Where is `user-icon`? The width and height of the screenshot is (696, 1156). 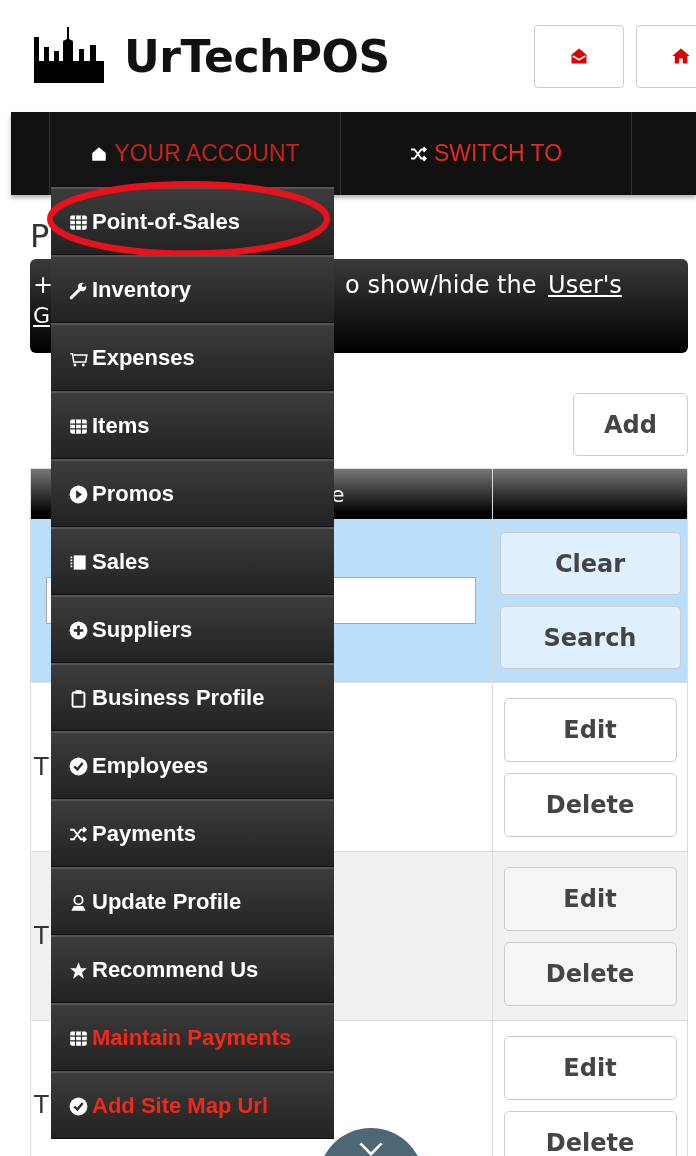
user-icon is located at coordinates (78, 902).